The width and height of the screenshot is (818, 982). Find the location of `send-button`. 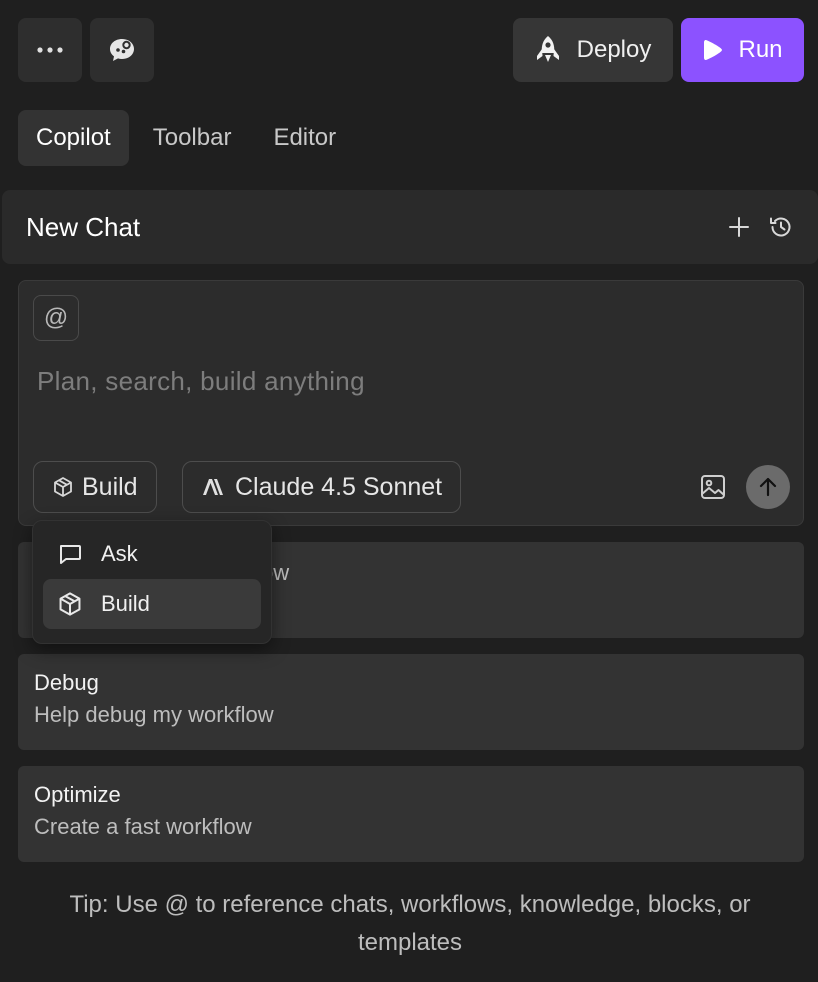

send-button is located at coordinates (768, 487).